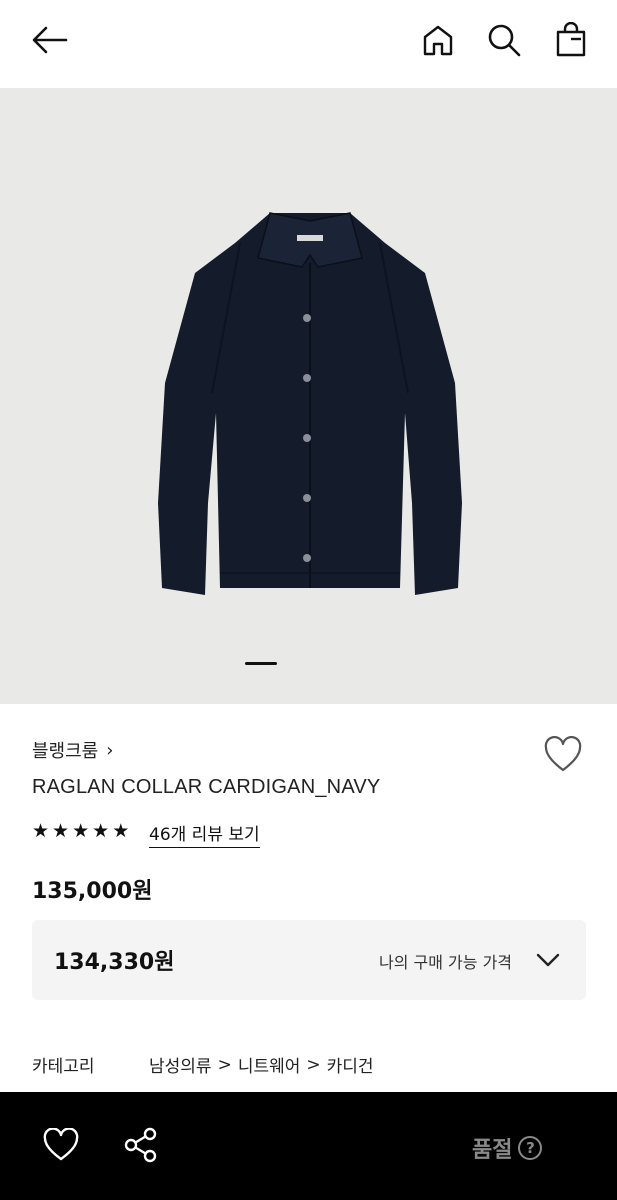 Image resolution: width=617 pixels, height=1200 pixels. I want to click on arrow-left-icon, so click(50, 40).